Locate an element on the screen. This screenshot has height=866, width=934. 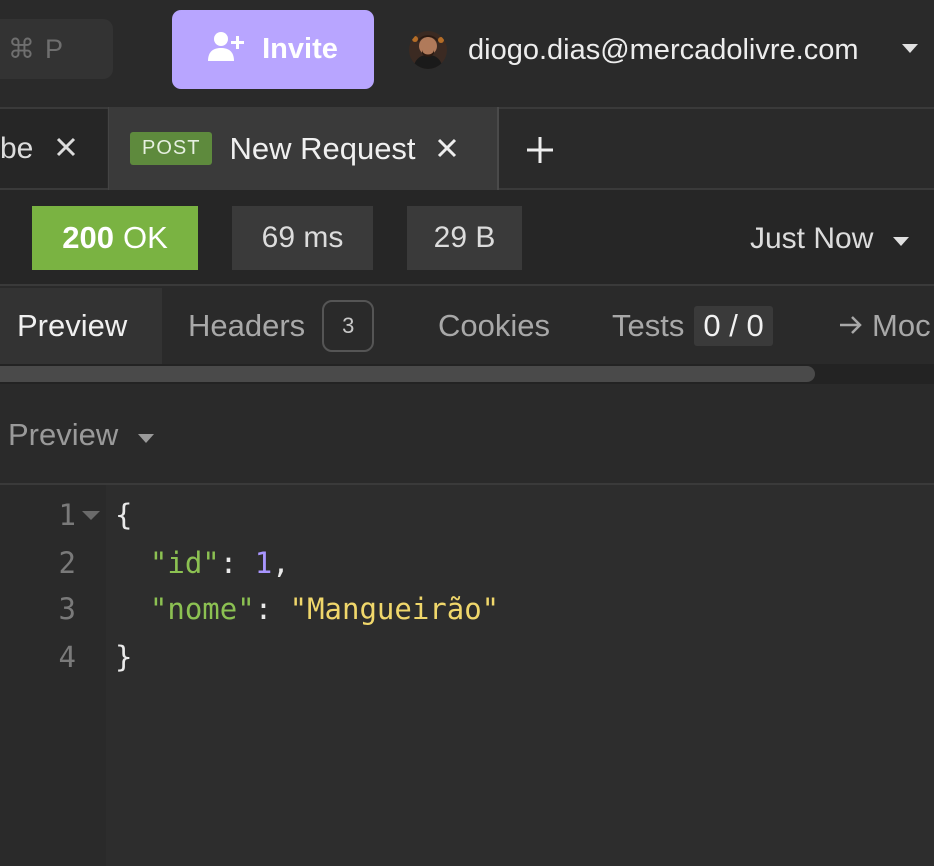
add-user-icon is located at coordinates (227, 50).